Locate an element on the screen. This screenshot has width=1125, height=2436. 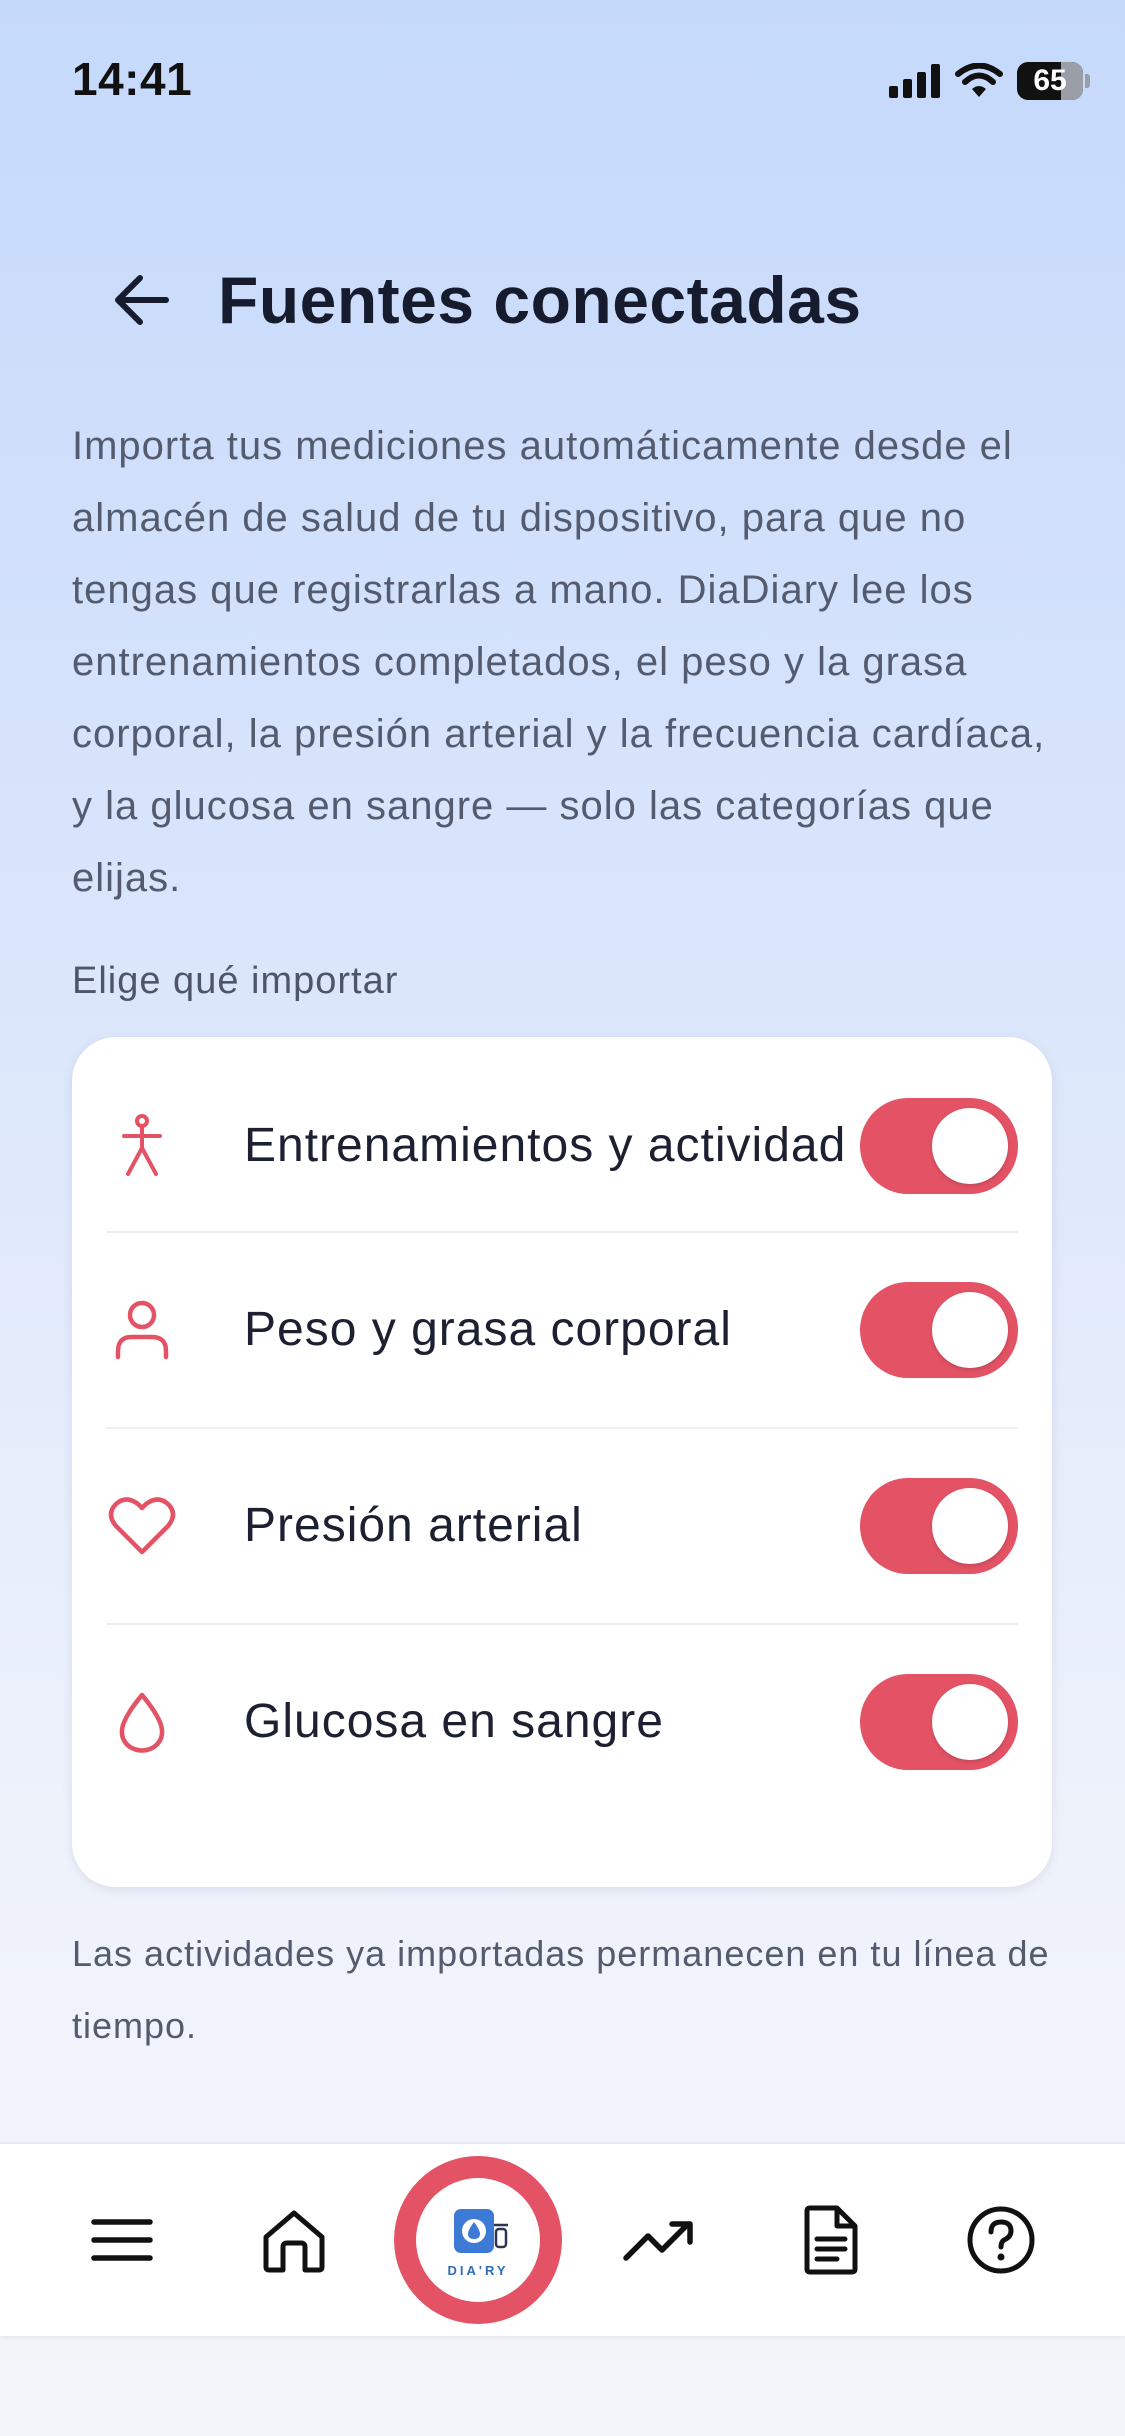
source-row-workouts: Entrenamientos y actividad is located at coordinates (562, 1147).